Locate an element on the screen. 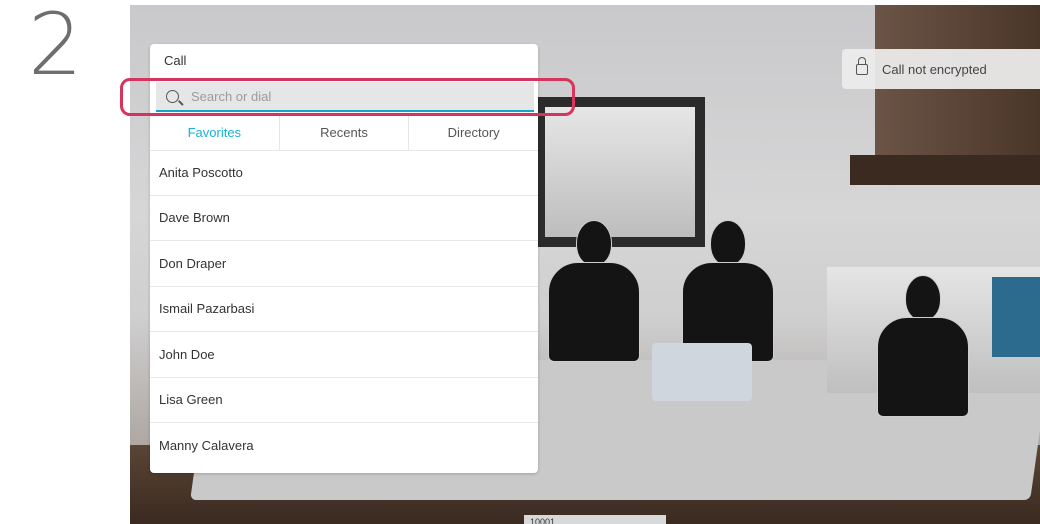 The image size is (1040, 524). self-view-silhouette is located at coordinates (923, 346).